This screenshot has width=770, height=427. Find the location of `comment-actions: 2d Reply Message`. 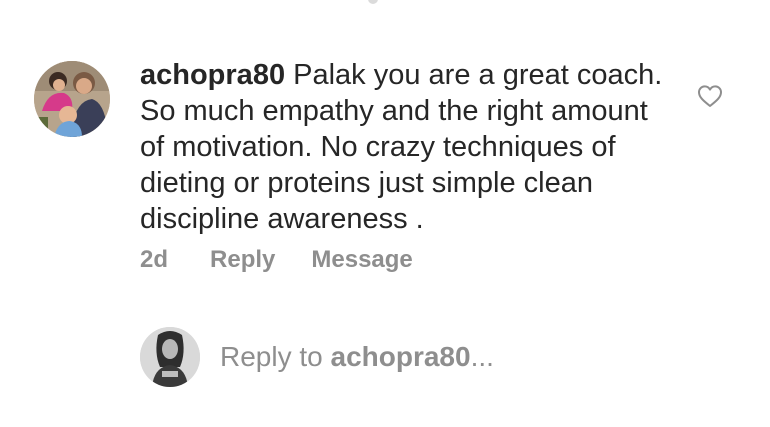

comment-actions: 2d Reply Message is located at coordinates (276, 260).